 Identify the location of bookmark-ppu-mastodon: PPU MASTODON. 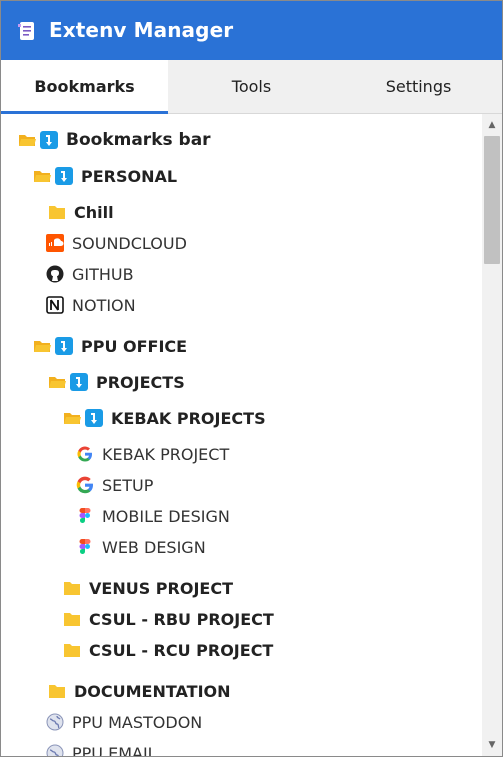
(124, 722).